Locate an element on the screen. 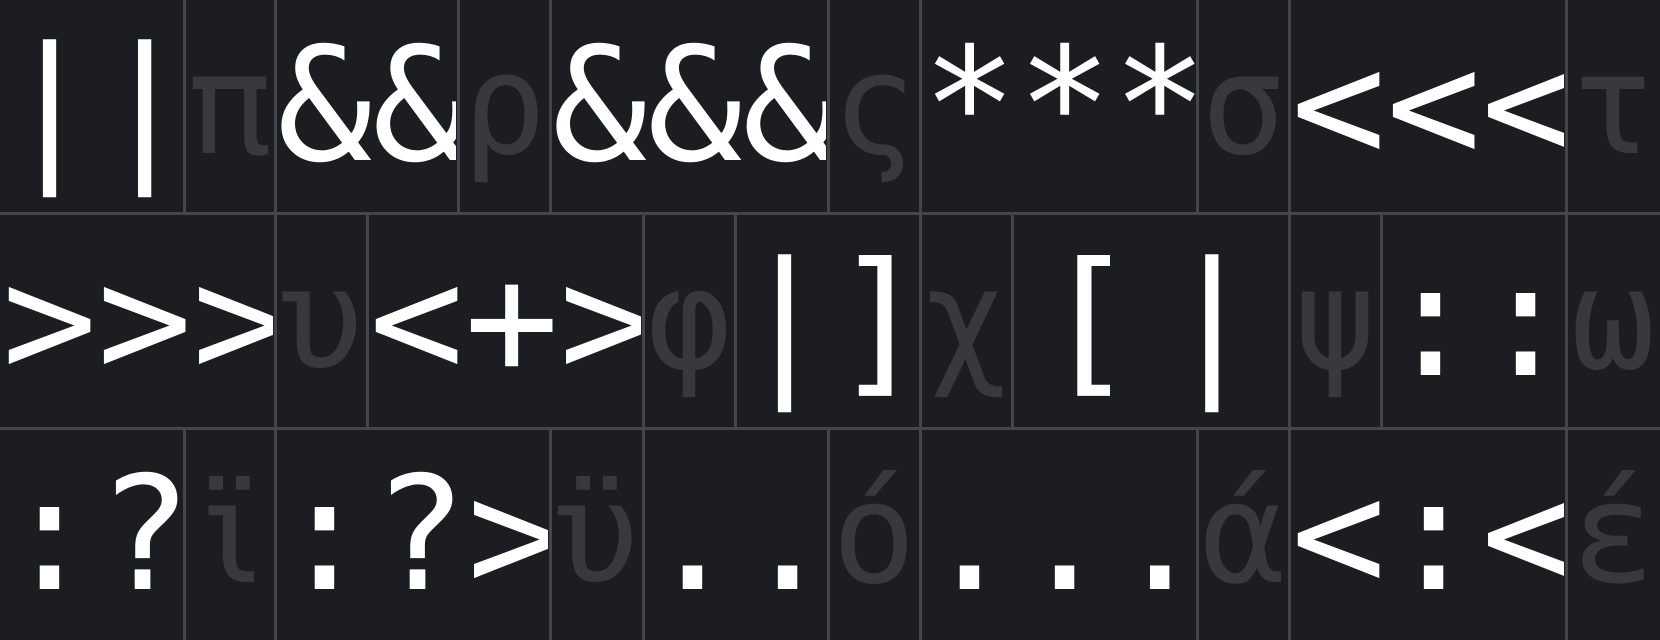  greek-glyph: τ is located at coordinates (1613, 105).